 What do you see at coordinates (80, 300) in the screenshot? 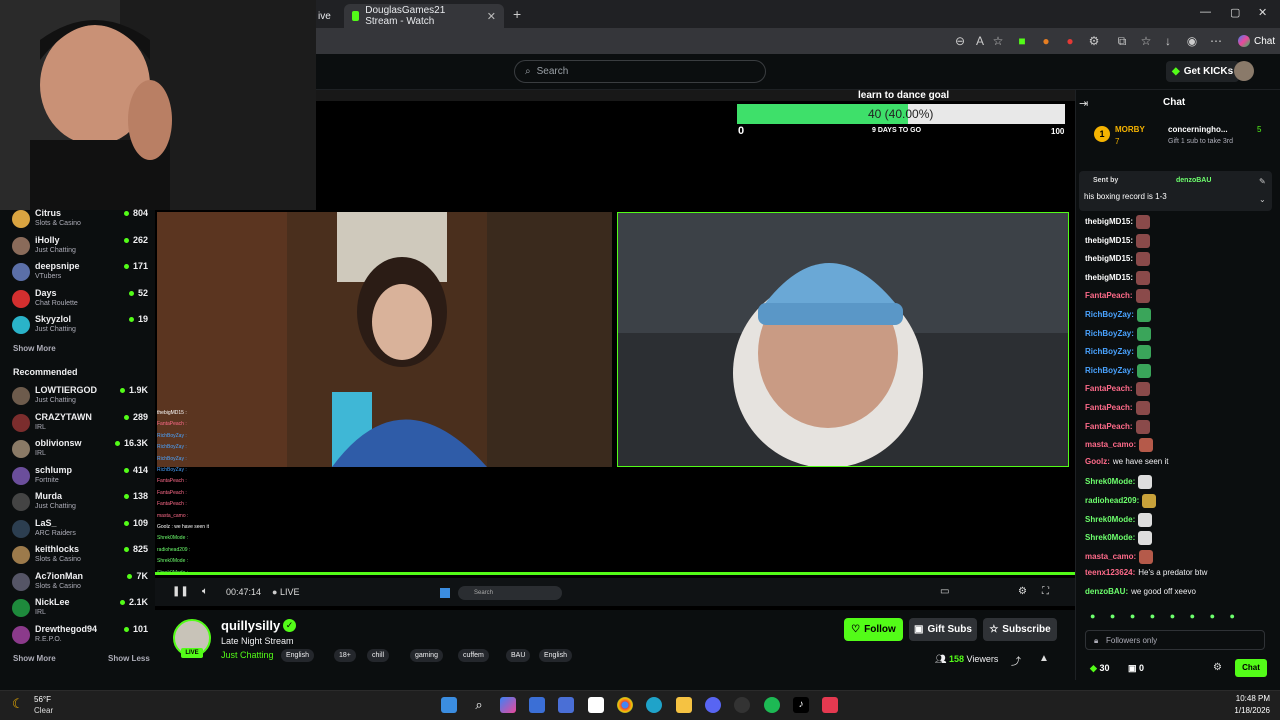
I see `sidebar-channel: Days Chat Roulette 52` at bounding box center [80, 300].